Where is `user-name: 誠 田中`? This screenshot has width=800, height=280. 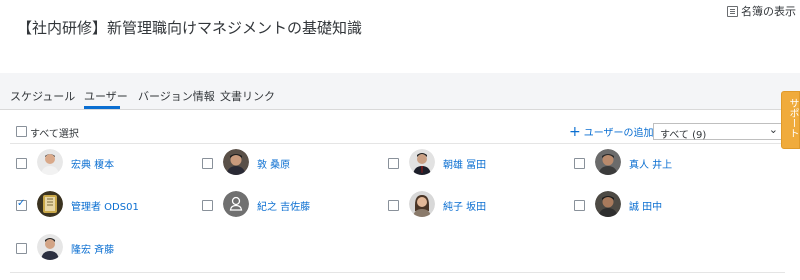
user-name: 誠 田中 is located at coordinates (645, 205).